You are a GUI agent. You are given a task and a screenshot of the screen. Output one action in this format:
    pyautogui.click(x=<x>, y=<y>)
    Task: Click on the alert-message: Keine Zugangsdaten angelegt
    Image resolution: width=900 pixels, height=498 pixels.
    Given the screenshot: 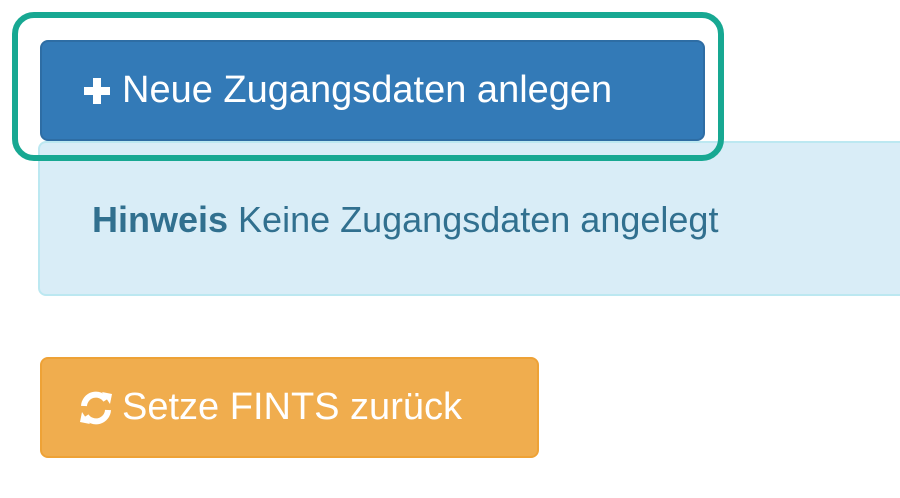 What is the action you would take?
    pyautogui.click(x=478, y=219)
    